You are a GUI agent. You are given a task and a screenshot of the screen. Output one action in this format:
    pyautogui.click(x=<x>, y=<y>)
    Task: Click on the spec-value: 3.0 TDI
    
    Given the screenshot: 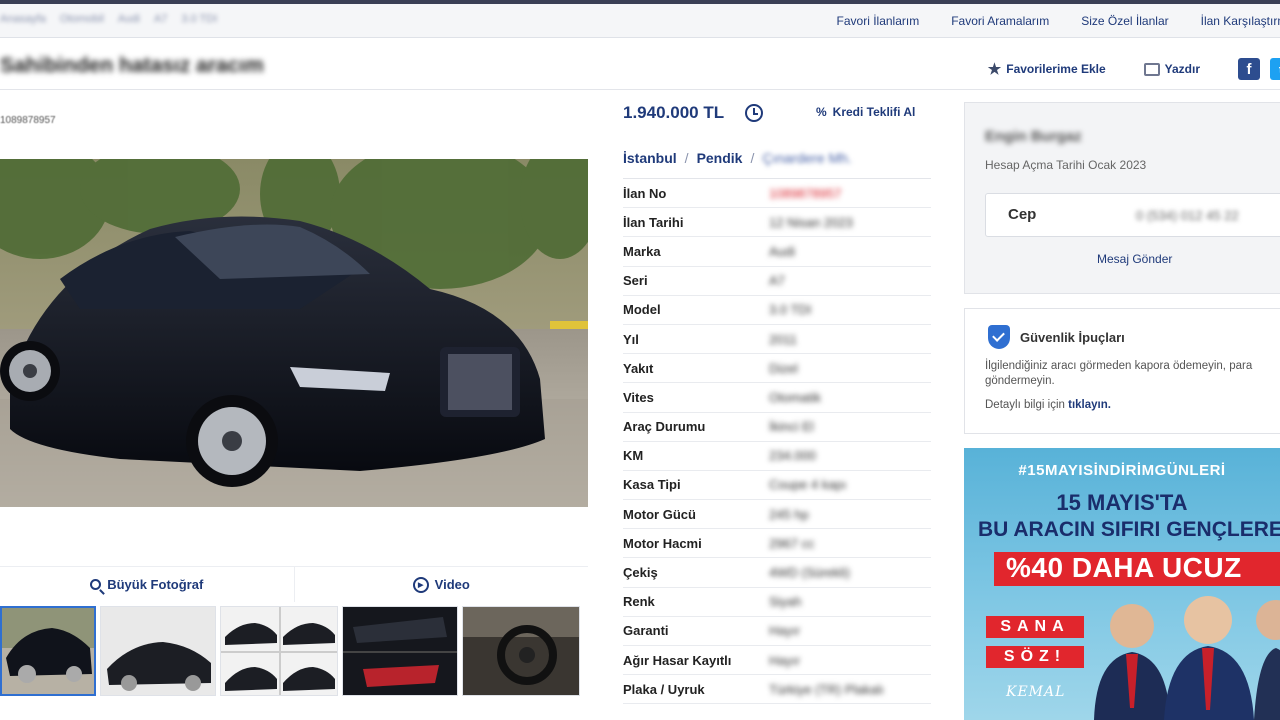 What is the action you would take?
    pyautogui.click(x=790, y=310)
    